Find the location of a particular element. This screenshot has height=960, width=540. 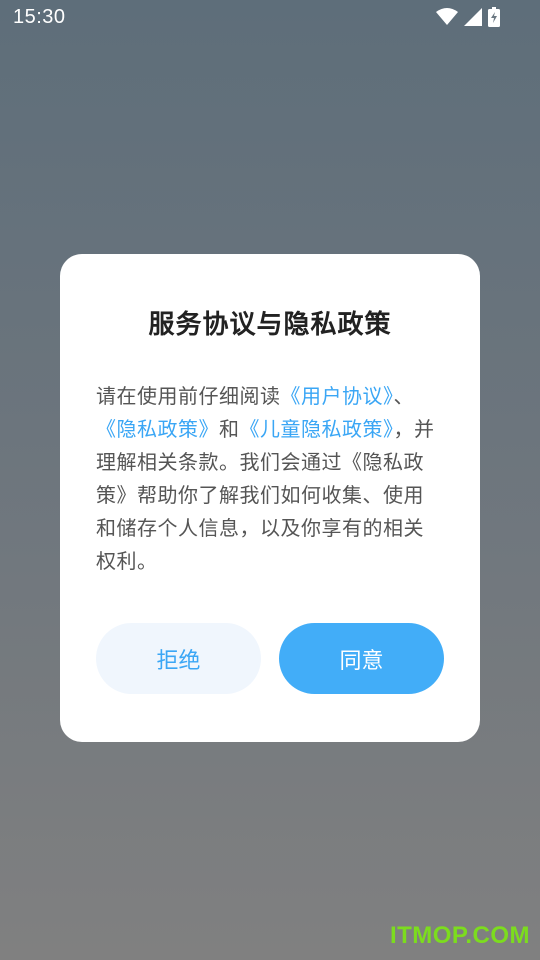

cellular-signal-icon is located at coordinates (473, 17).